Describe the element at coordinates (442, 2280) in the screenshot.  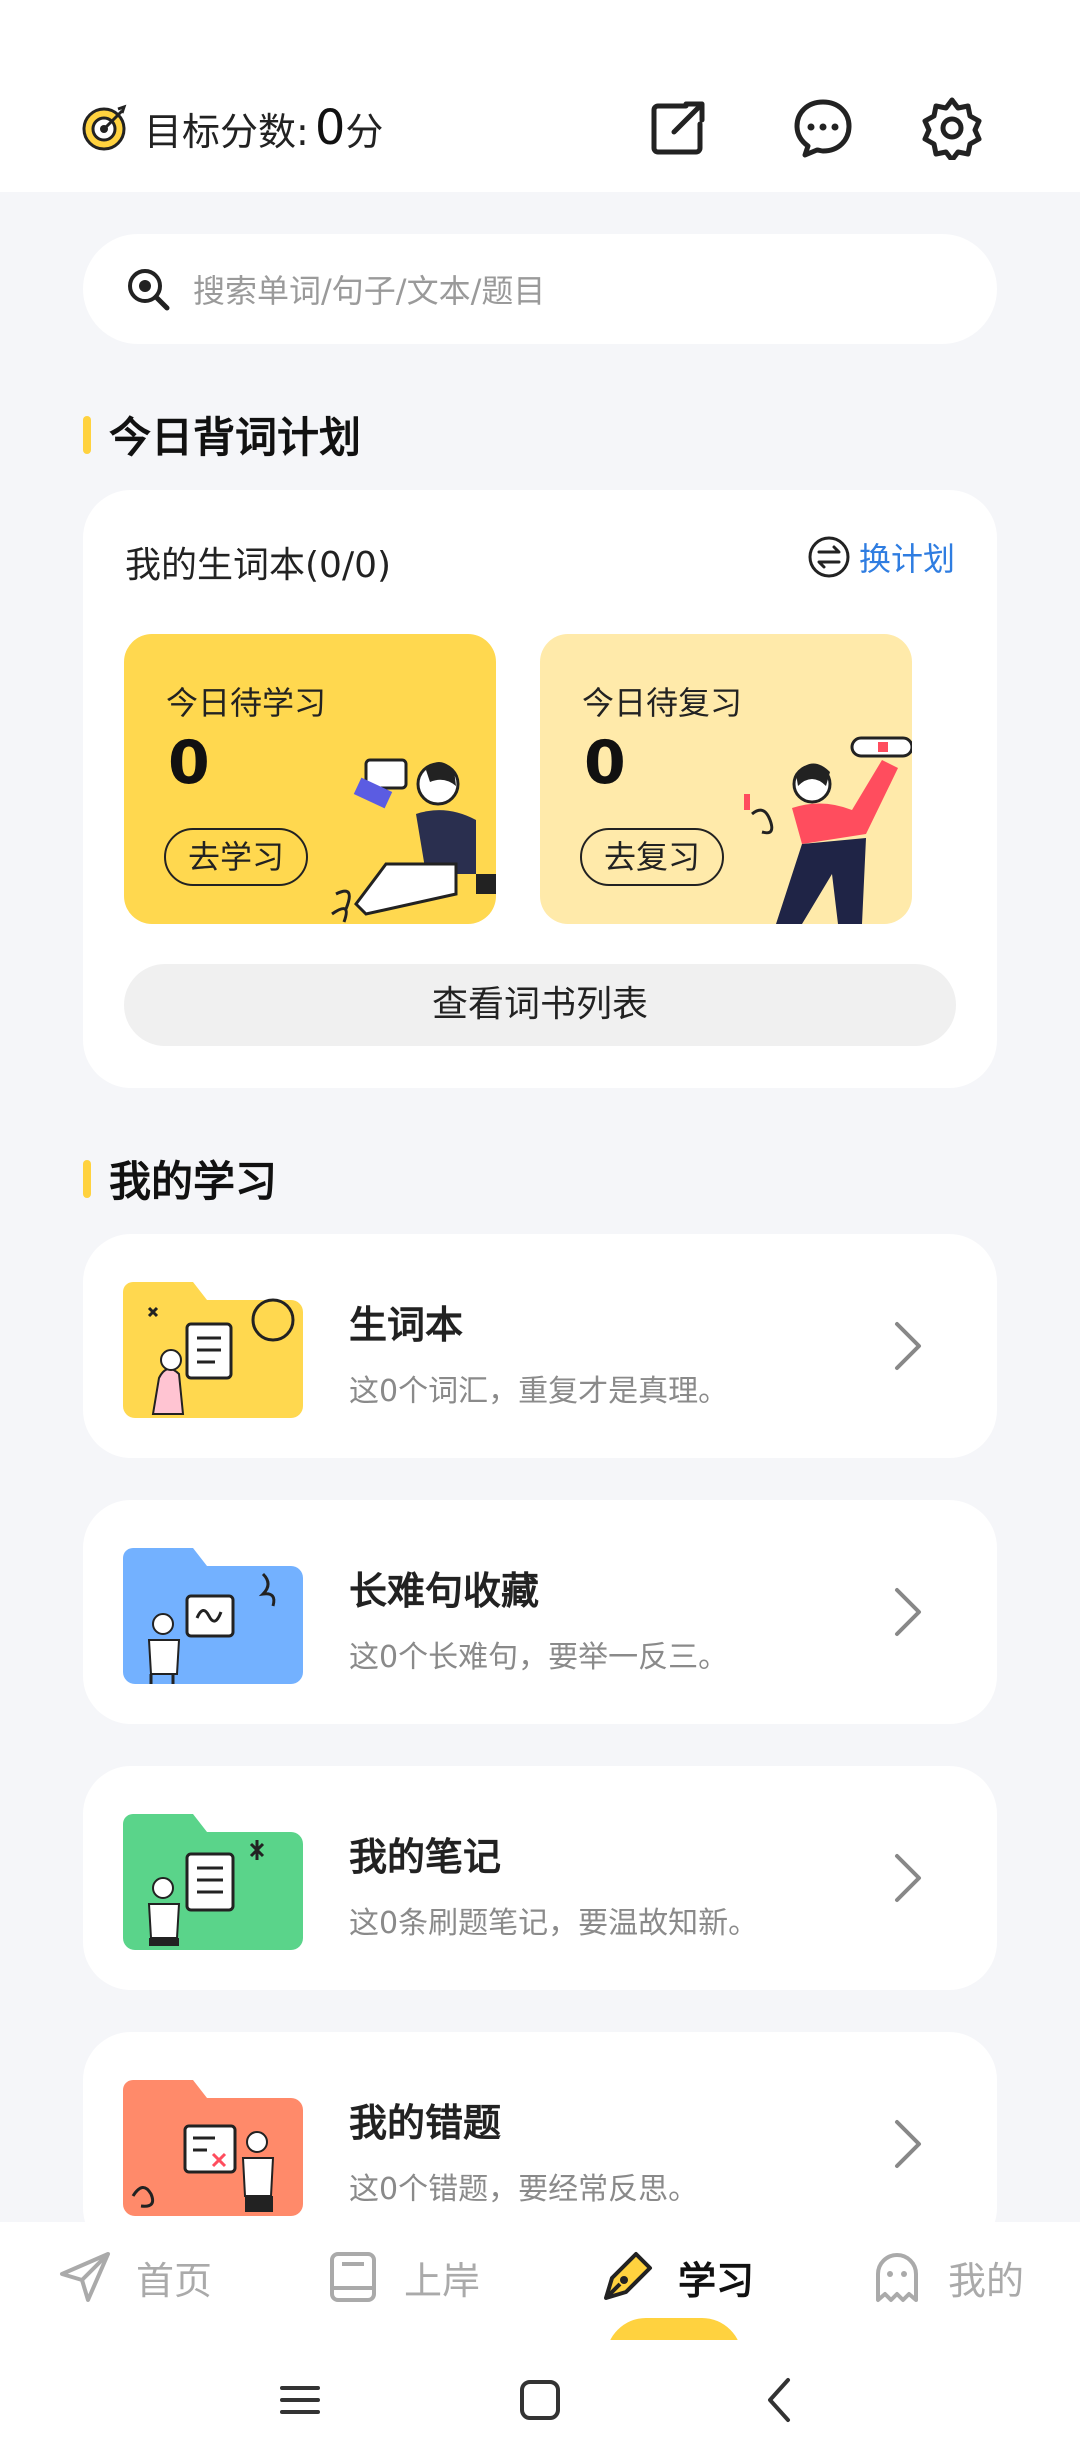
I see `tab-shore-label: 上岸` at that location.